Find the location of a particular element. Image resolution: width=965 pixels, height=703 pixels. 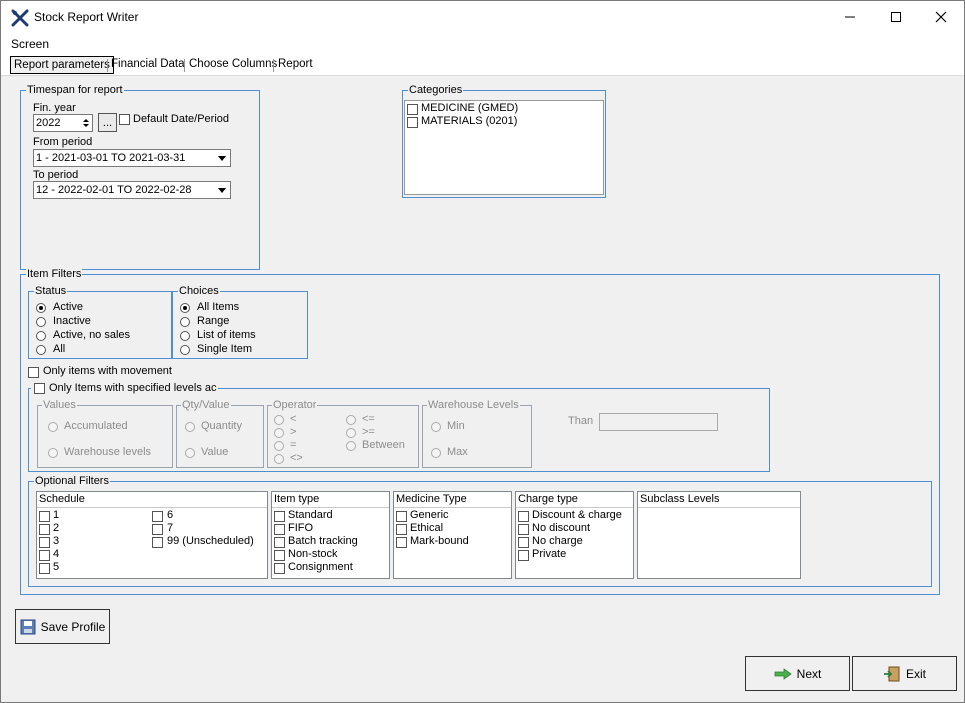

operator-label: Between is located at coordinates (383, 445).